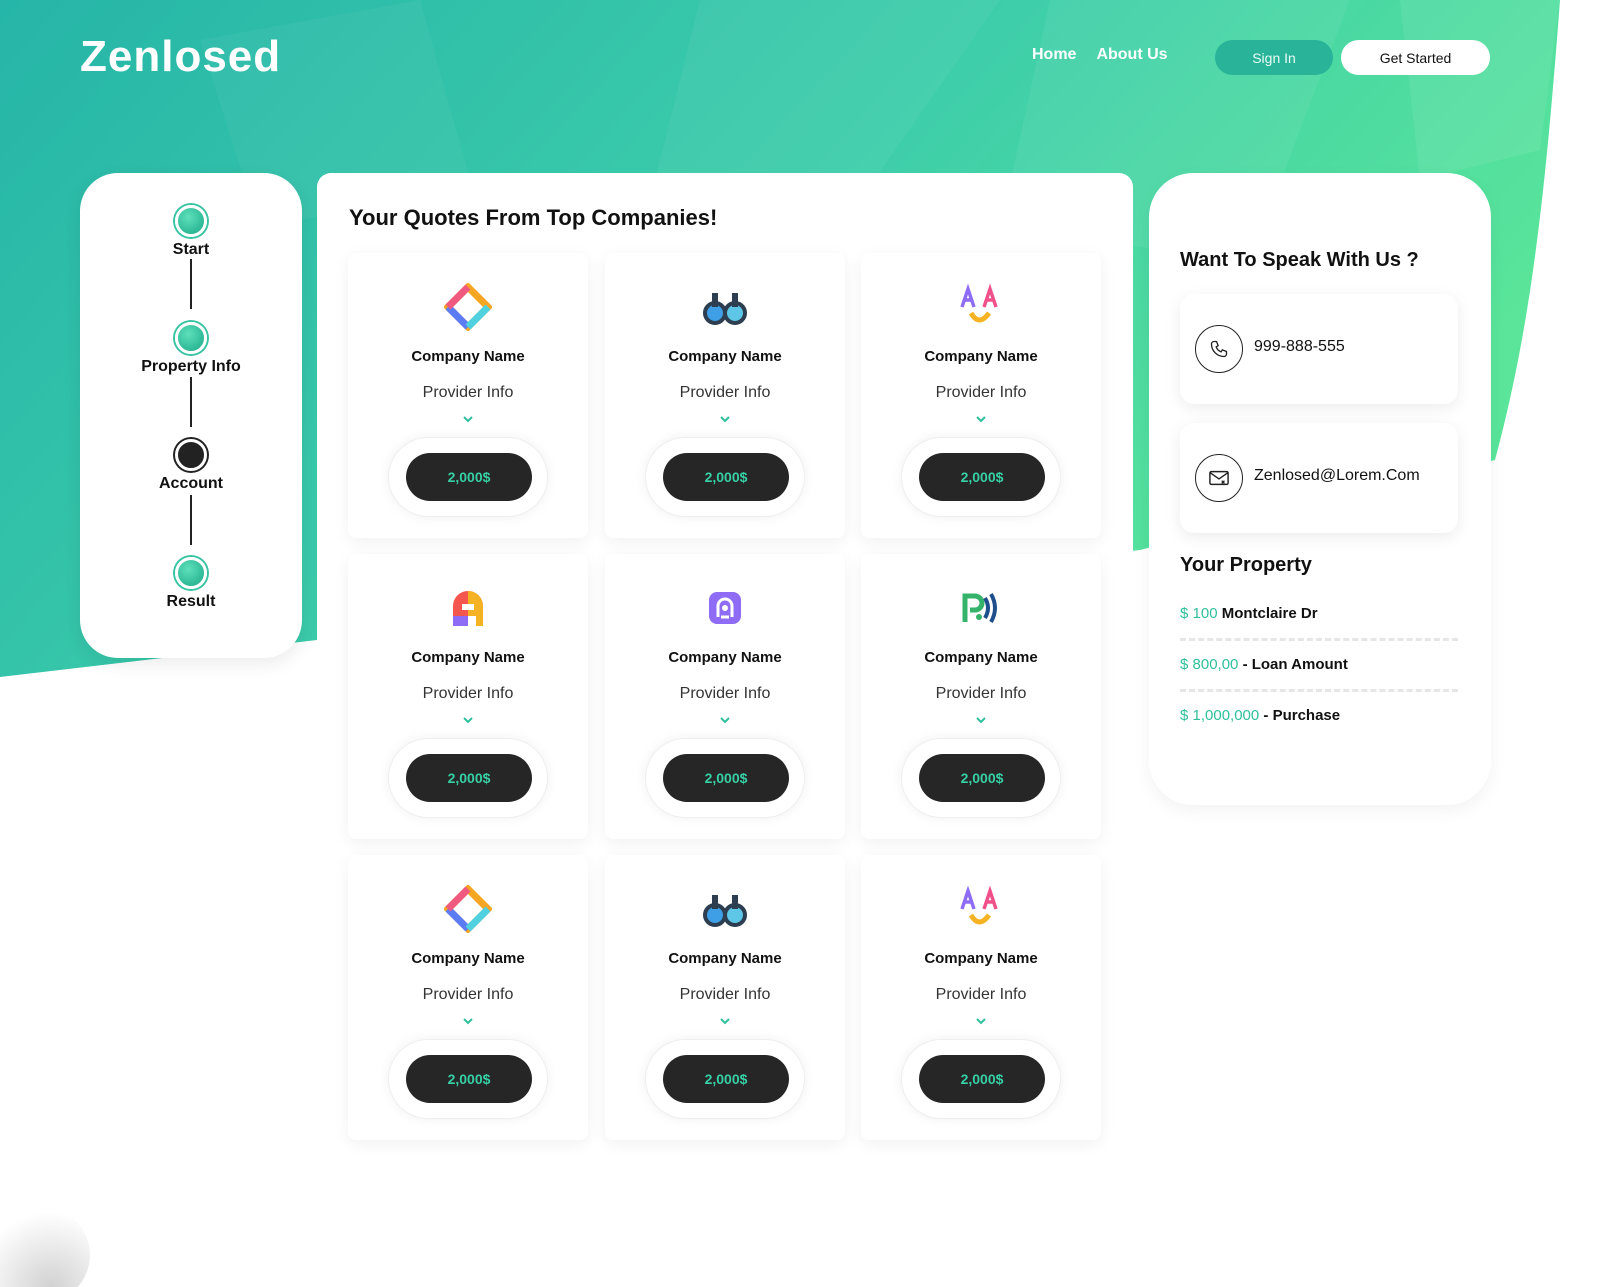 Image resolution: width=1600 pixels, height=1287 pixels. I want to click on a-letter-logo-icon, so click(468, 608).